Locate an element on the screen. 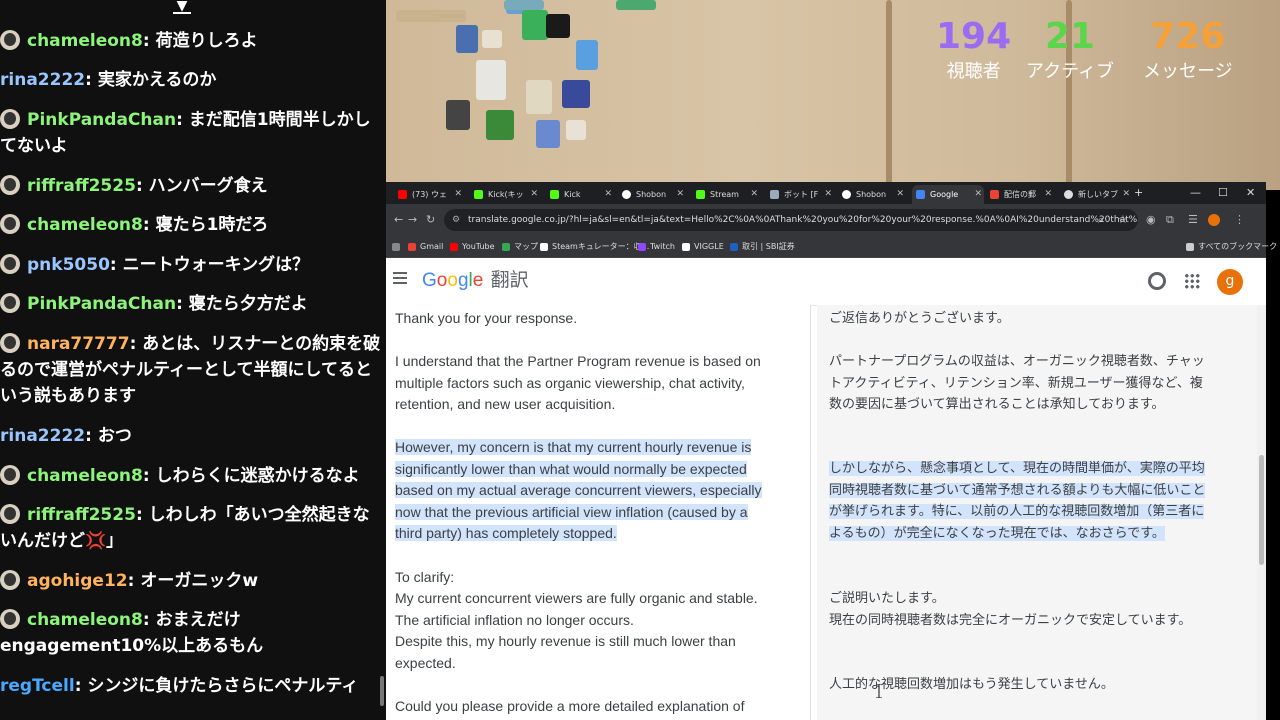 Image resolution: width=1280 pixels, height=720 pixels. extension-icon: ◉ is located at coordinates (1151, 220).